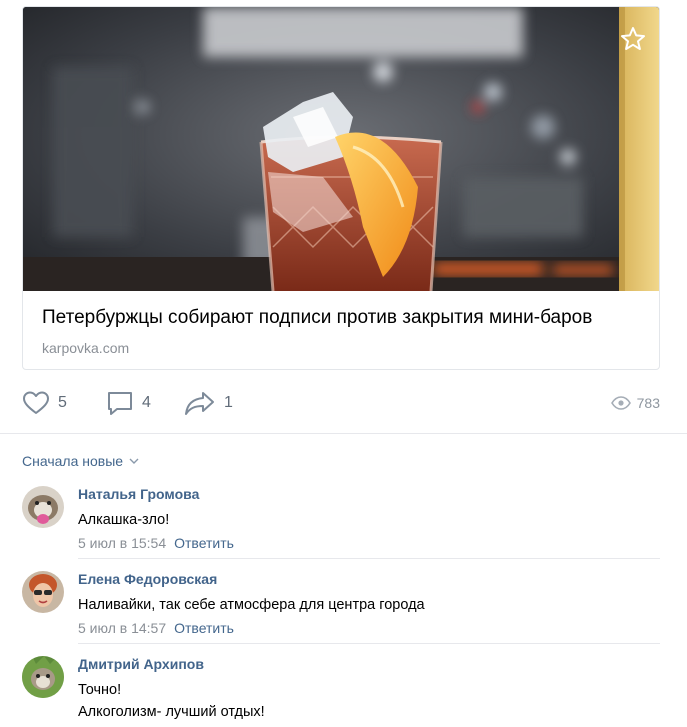  What do you see at coordinates (134, 461) in the screenshot?
I see `chevron-down-icon` at bounding box center [134, 461].